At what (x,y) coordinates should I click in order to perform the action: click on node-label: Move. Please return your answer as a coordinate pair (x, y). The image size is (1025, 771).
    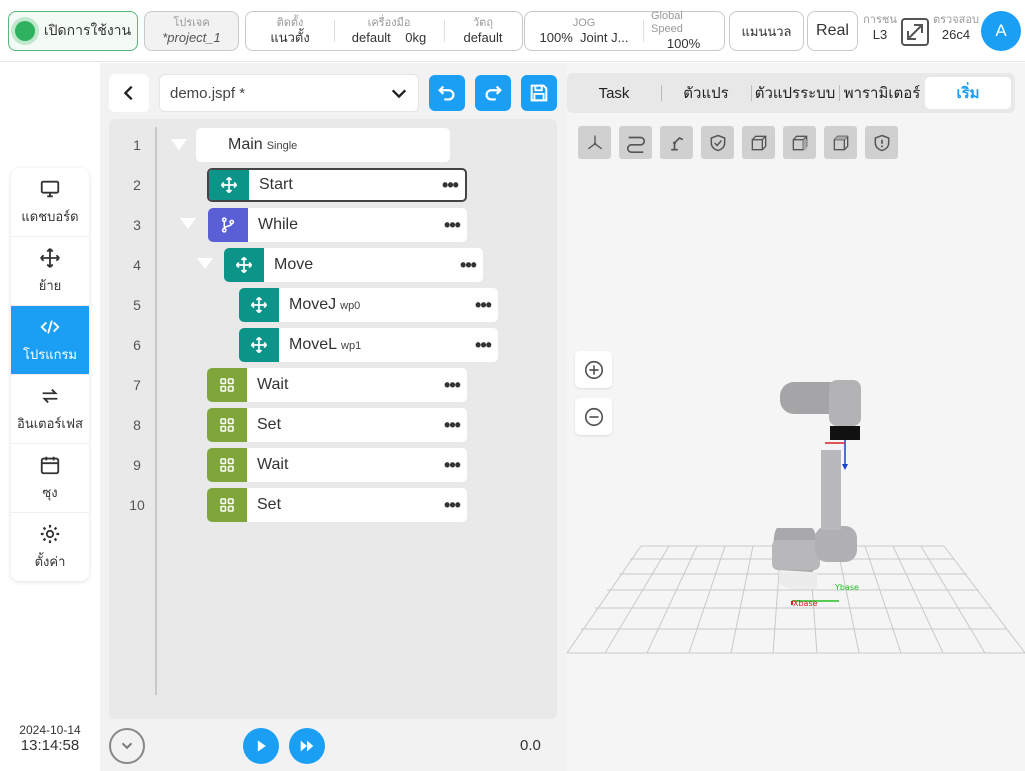
    Looking at the image, I should click on (294, 264).